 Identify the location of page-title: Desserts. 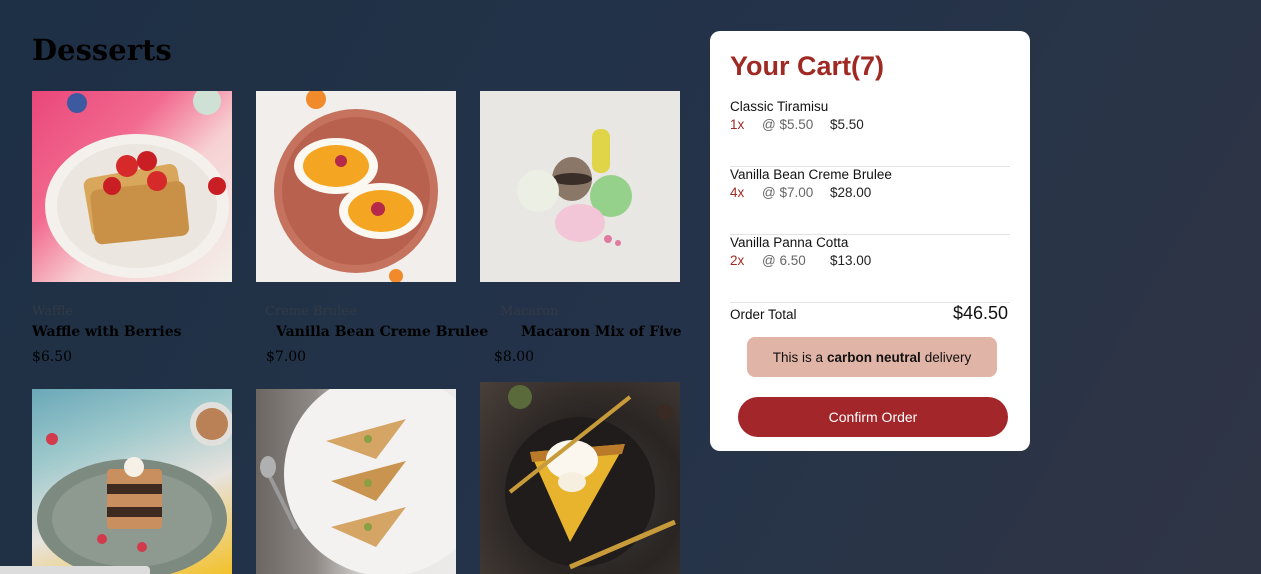
(102, 50).